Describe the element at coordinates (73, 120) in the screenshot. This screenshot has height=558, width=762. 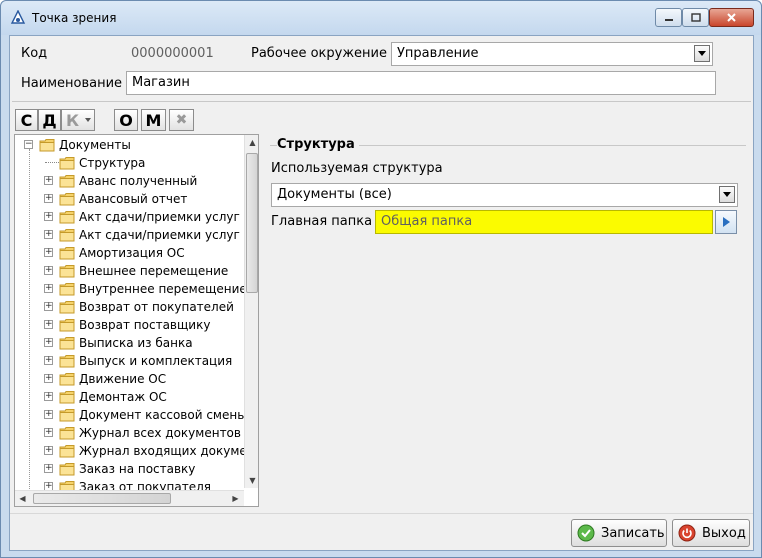
I see `toolbar-button-k-label: К` at that location.